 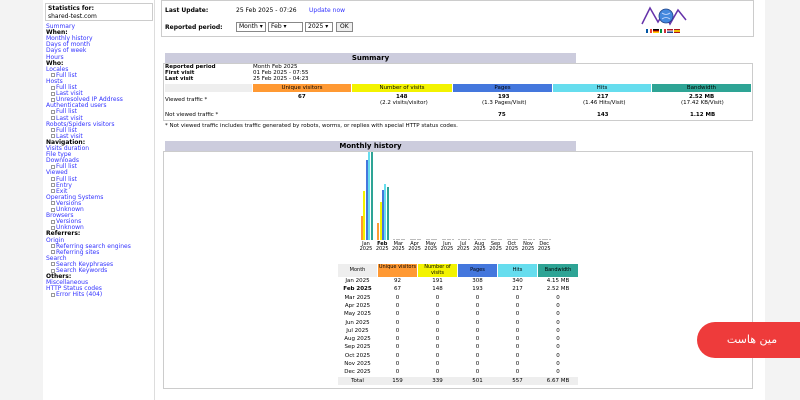 I want to click on history-total-cell: Total, so click(x=357, y=380).